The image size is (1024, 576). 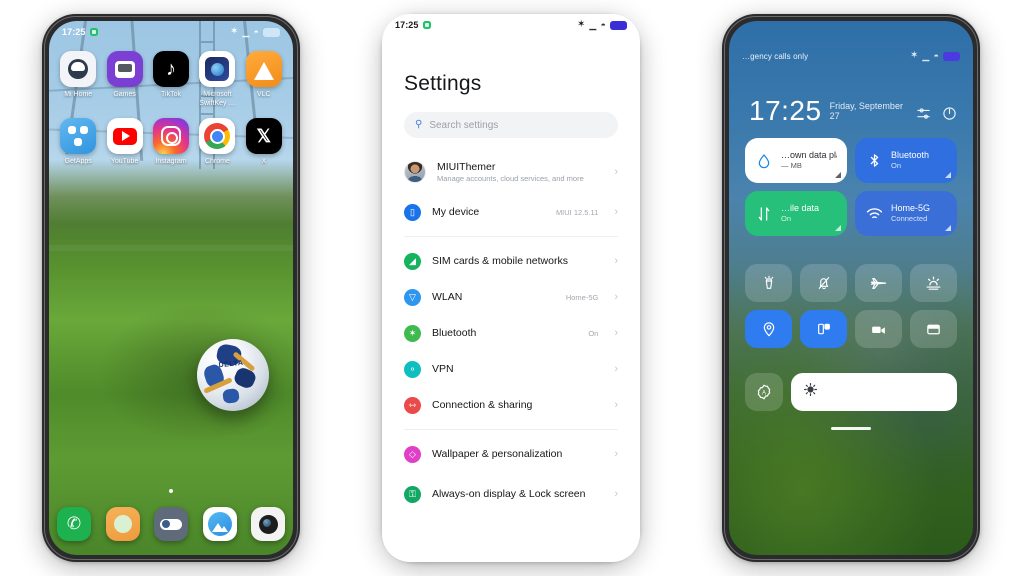 What do you see at coordinates (851, 187) in the screenshot?
I see `control-center-big-tiles: …own data plan — MB Bluetooth On` at bounding box center [851, 187].